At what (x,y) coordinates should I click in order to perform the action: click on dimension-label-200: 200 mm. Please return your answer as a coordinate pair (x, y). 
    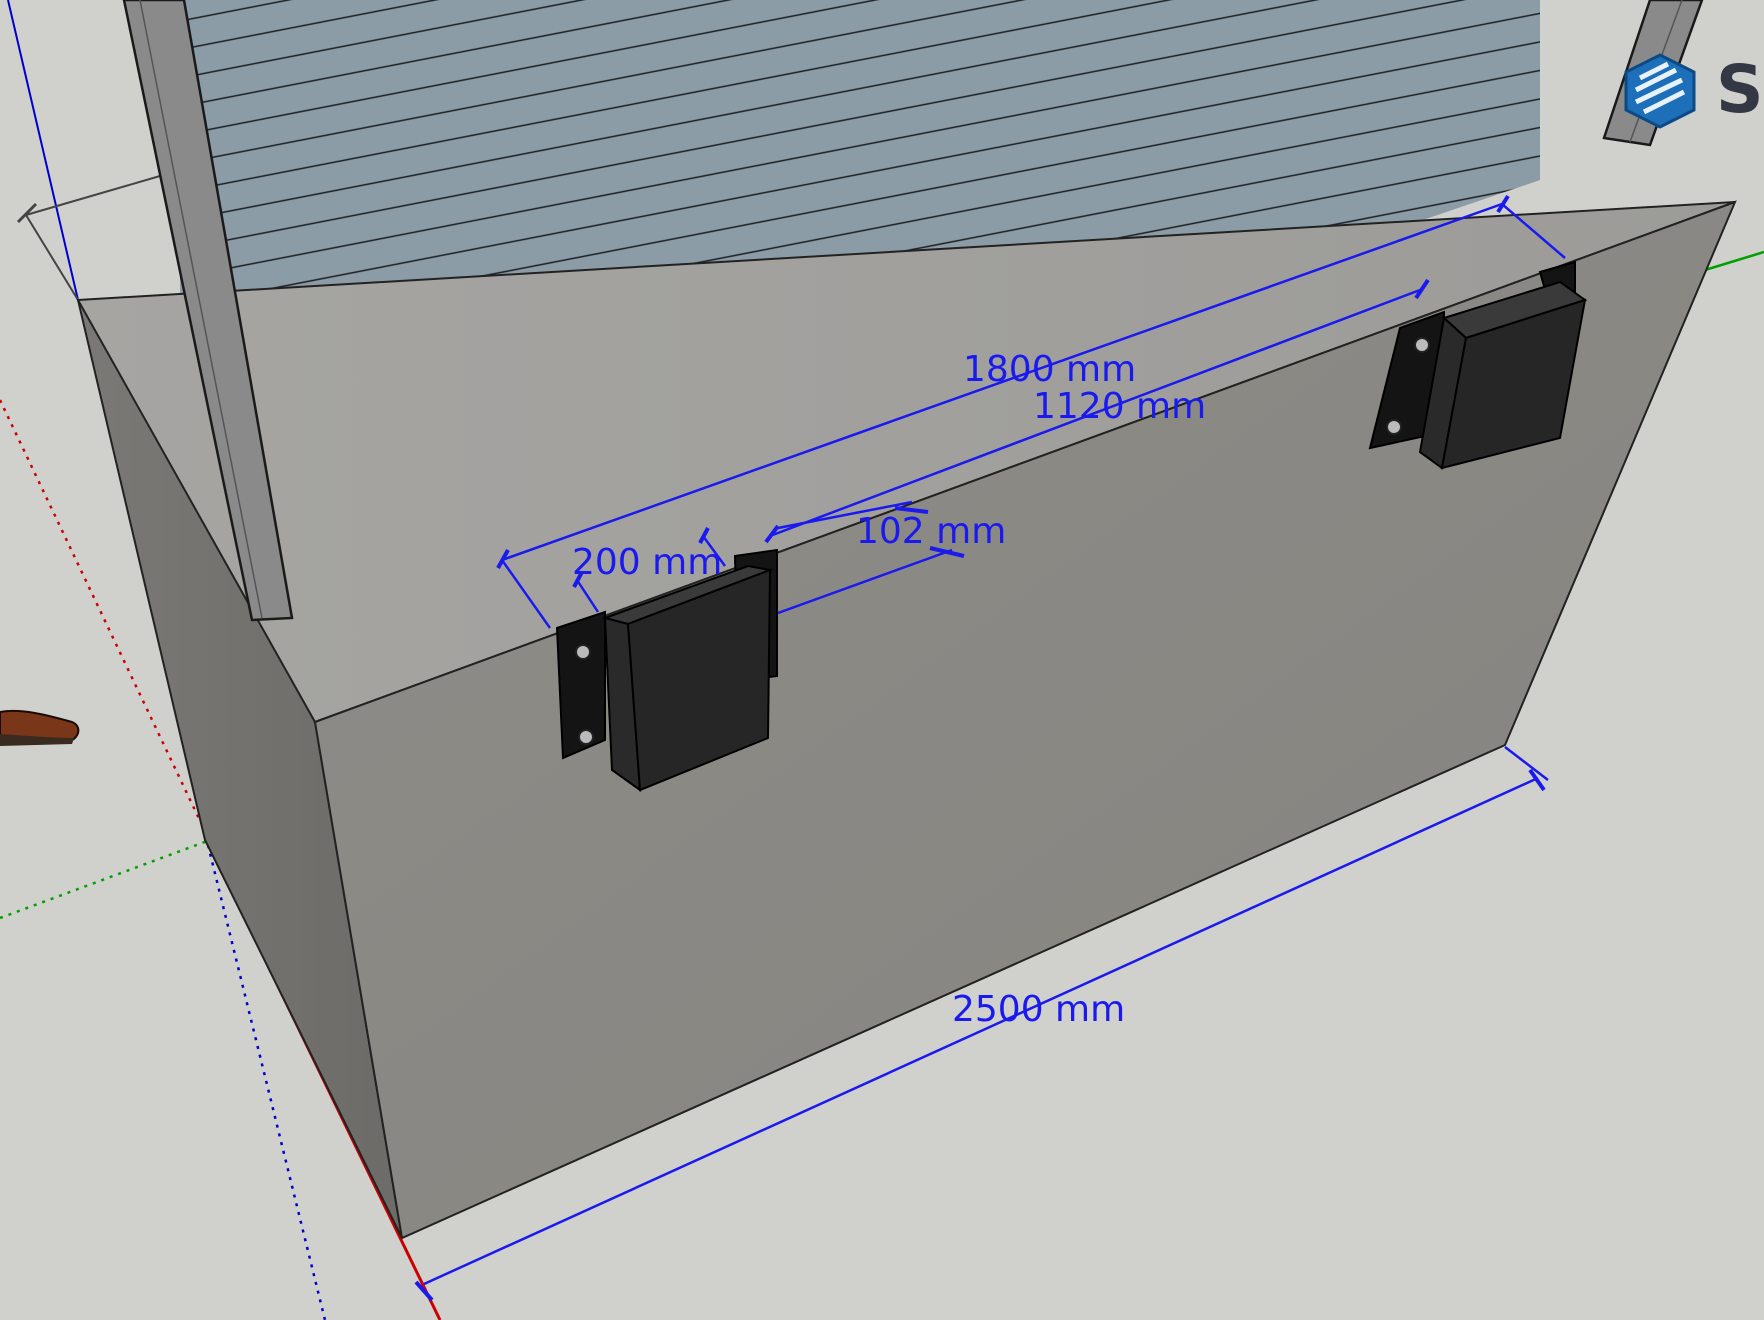
    Looking at the image, I should click on (647, 562).